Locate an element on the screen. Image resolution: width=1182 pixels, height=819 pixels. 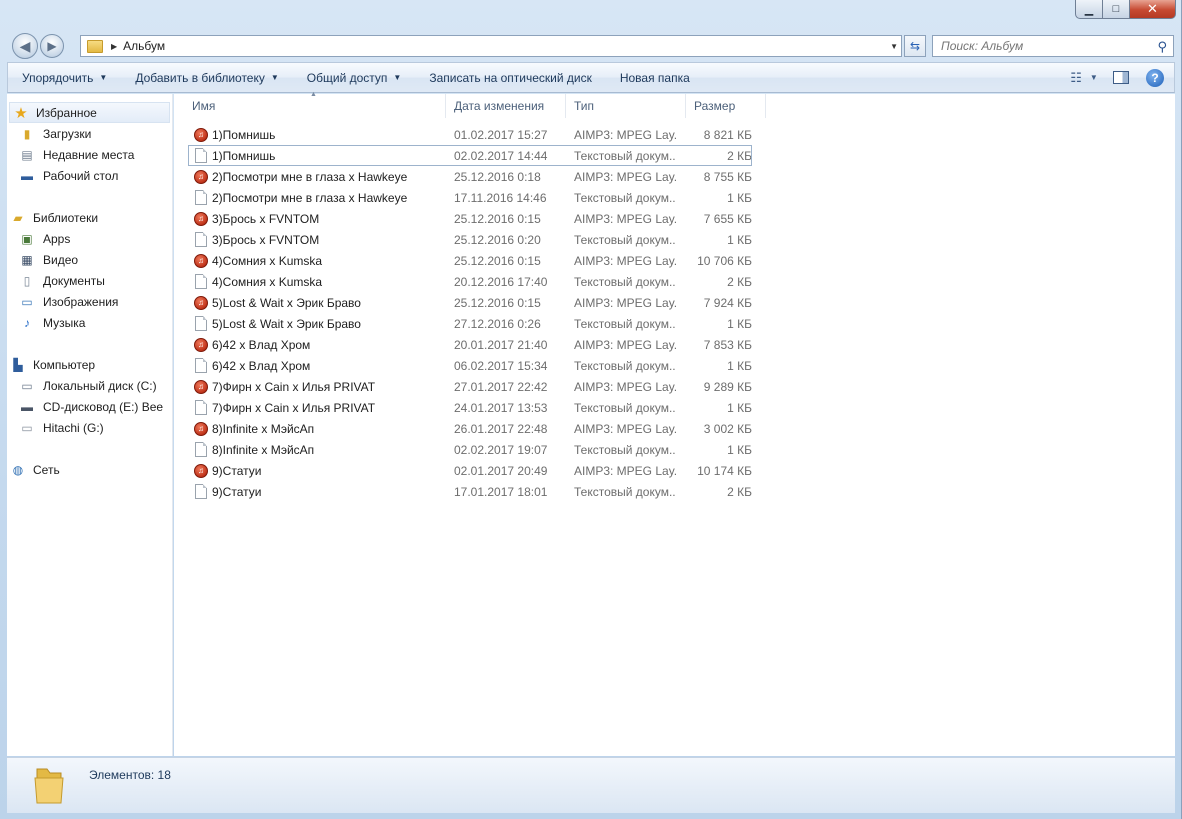
add-to-library-button: Добавить в библиотеку ▼ is located at coordinates (206, 77).